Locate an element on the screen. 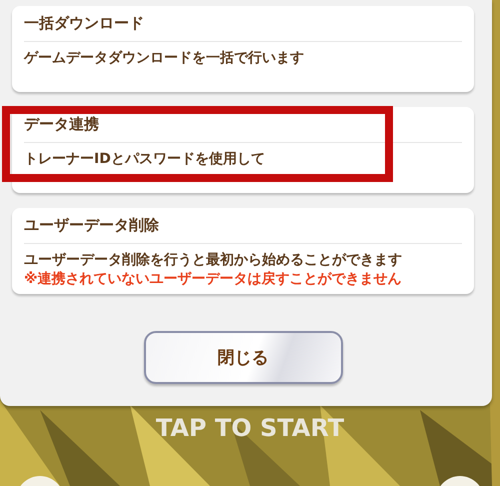 This screenshot has width=500, height=486. close-button: 閉じる is located at coordinates (243, 357).